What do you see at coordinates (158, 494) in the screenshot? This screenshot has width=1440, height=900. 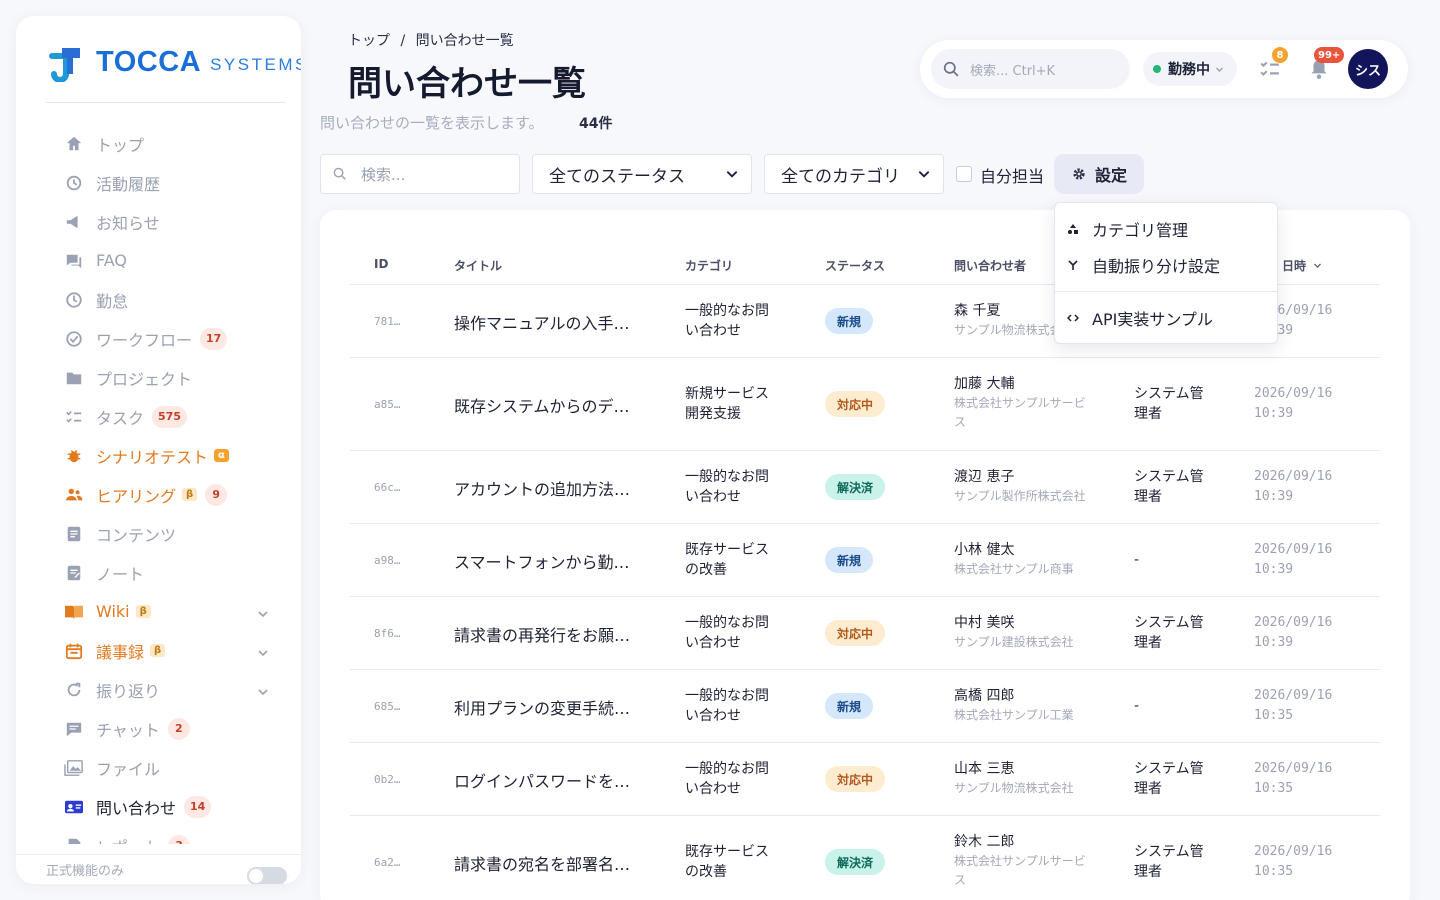 I see `sidebar-item-hearing: ヒアリング β 9` at bounding box center [158, 494].